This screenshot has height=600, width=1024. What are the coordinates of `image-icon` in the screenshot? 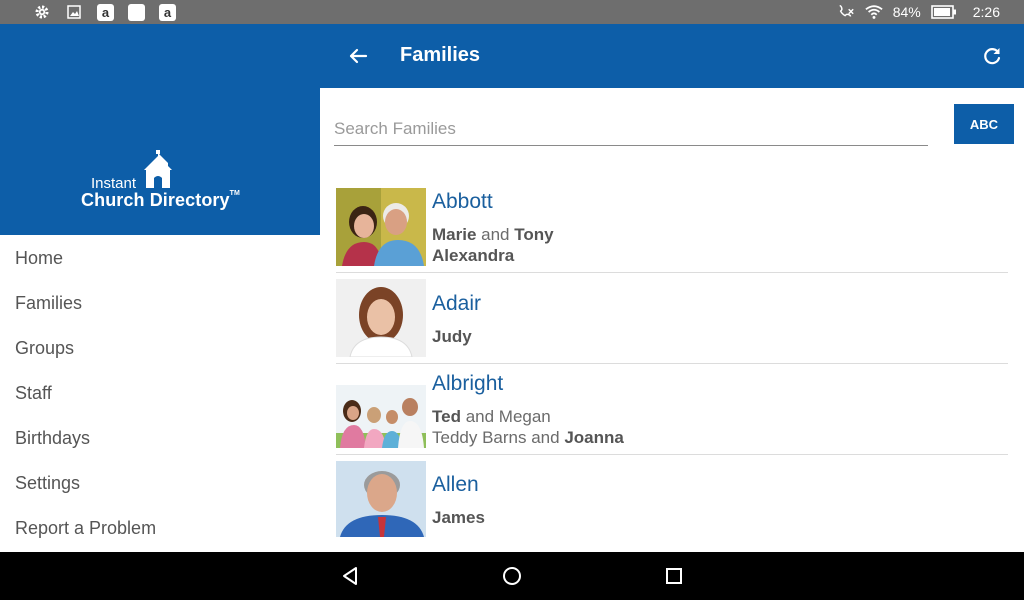 It's located at (74, 12).